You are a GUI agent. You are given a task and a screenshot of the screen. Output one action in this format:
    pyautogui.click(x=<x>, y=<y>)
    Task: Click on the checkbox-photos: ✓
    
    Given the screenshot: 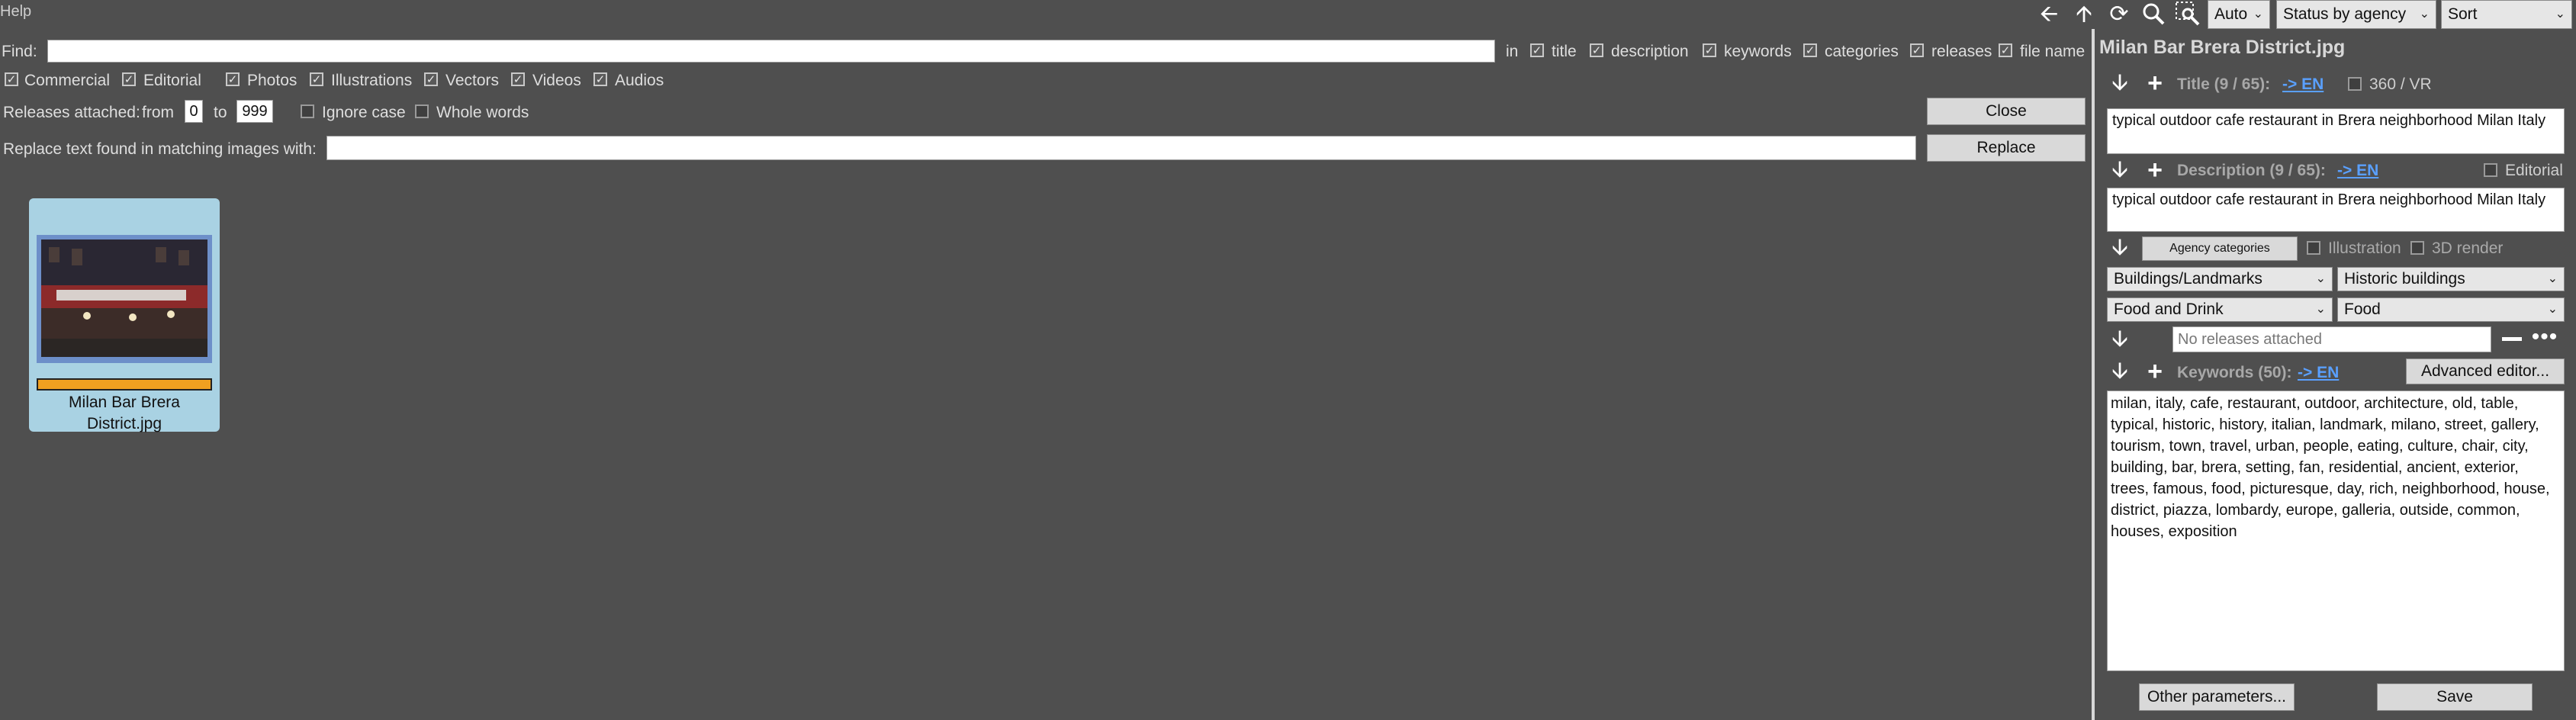 What is the action you would take?
    pyautogui.click(x=233, y=79)
    